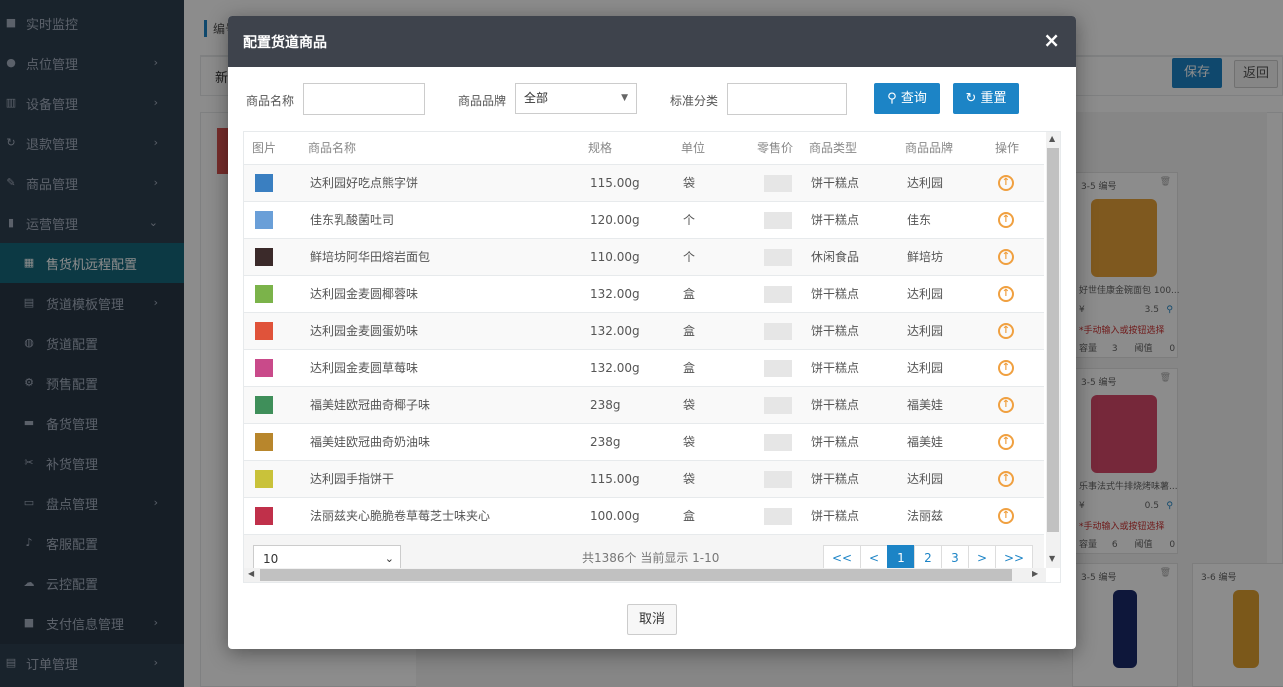  I want to click on product-brand-label: 商品品牌, so click(482, 101).